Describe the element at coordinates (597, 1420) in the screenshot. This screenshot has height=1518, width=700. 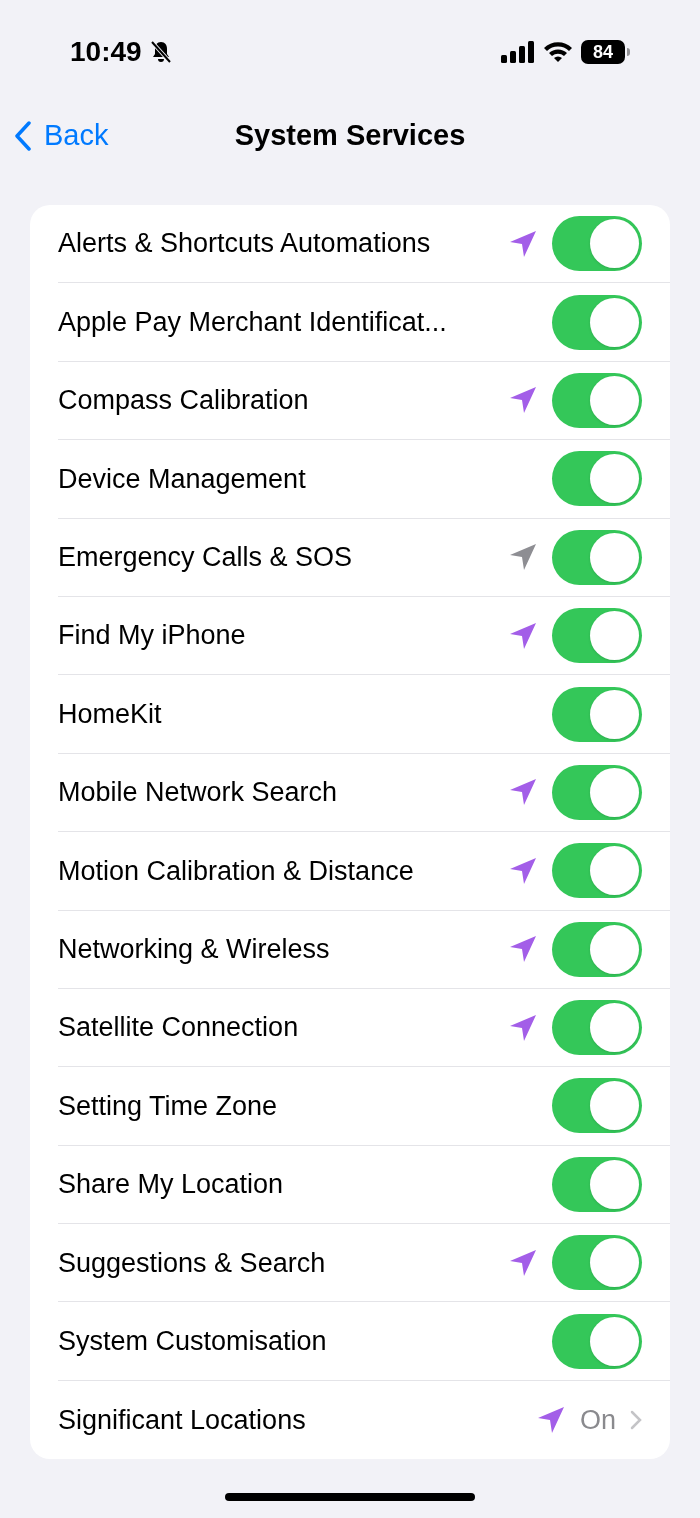
I see `row-value: On` at that location.